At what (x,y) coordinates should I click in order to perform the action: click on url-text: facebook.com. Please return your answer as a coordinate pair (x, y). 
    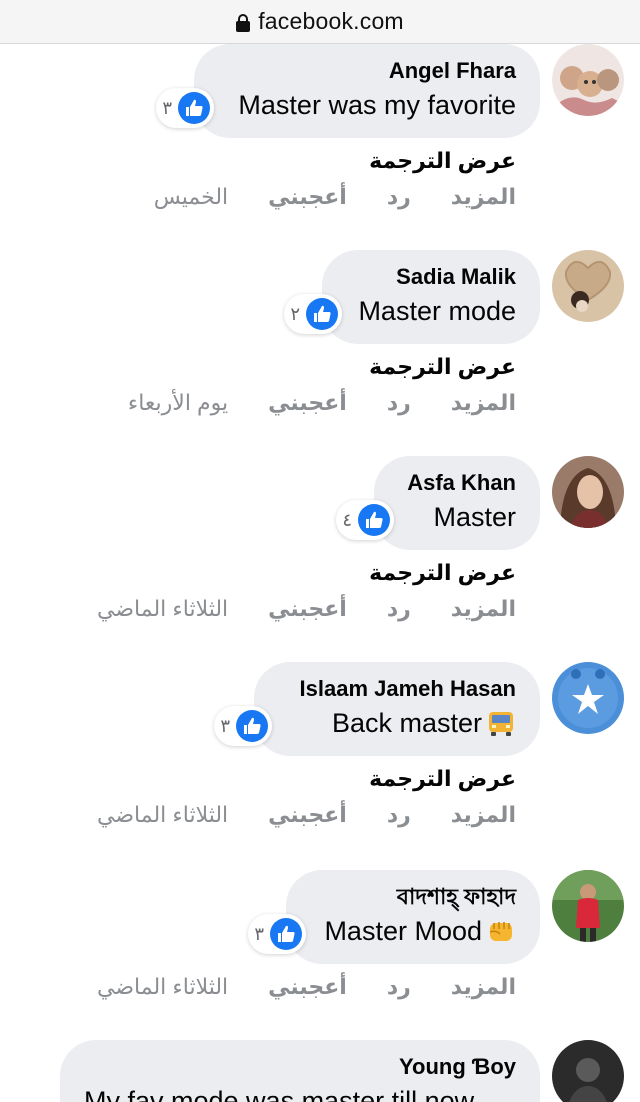
    Looking at the image, I should click on (331, 21).